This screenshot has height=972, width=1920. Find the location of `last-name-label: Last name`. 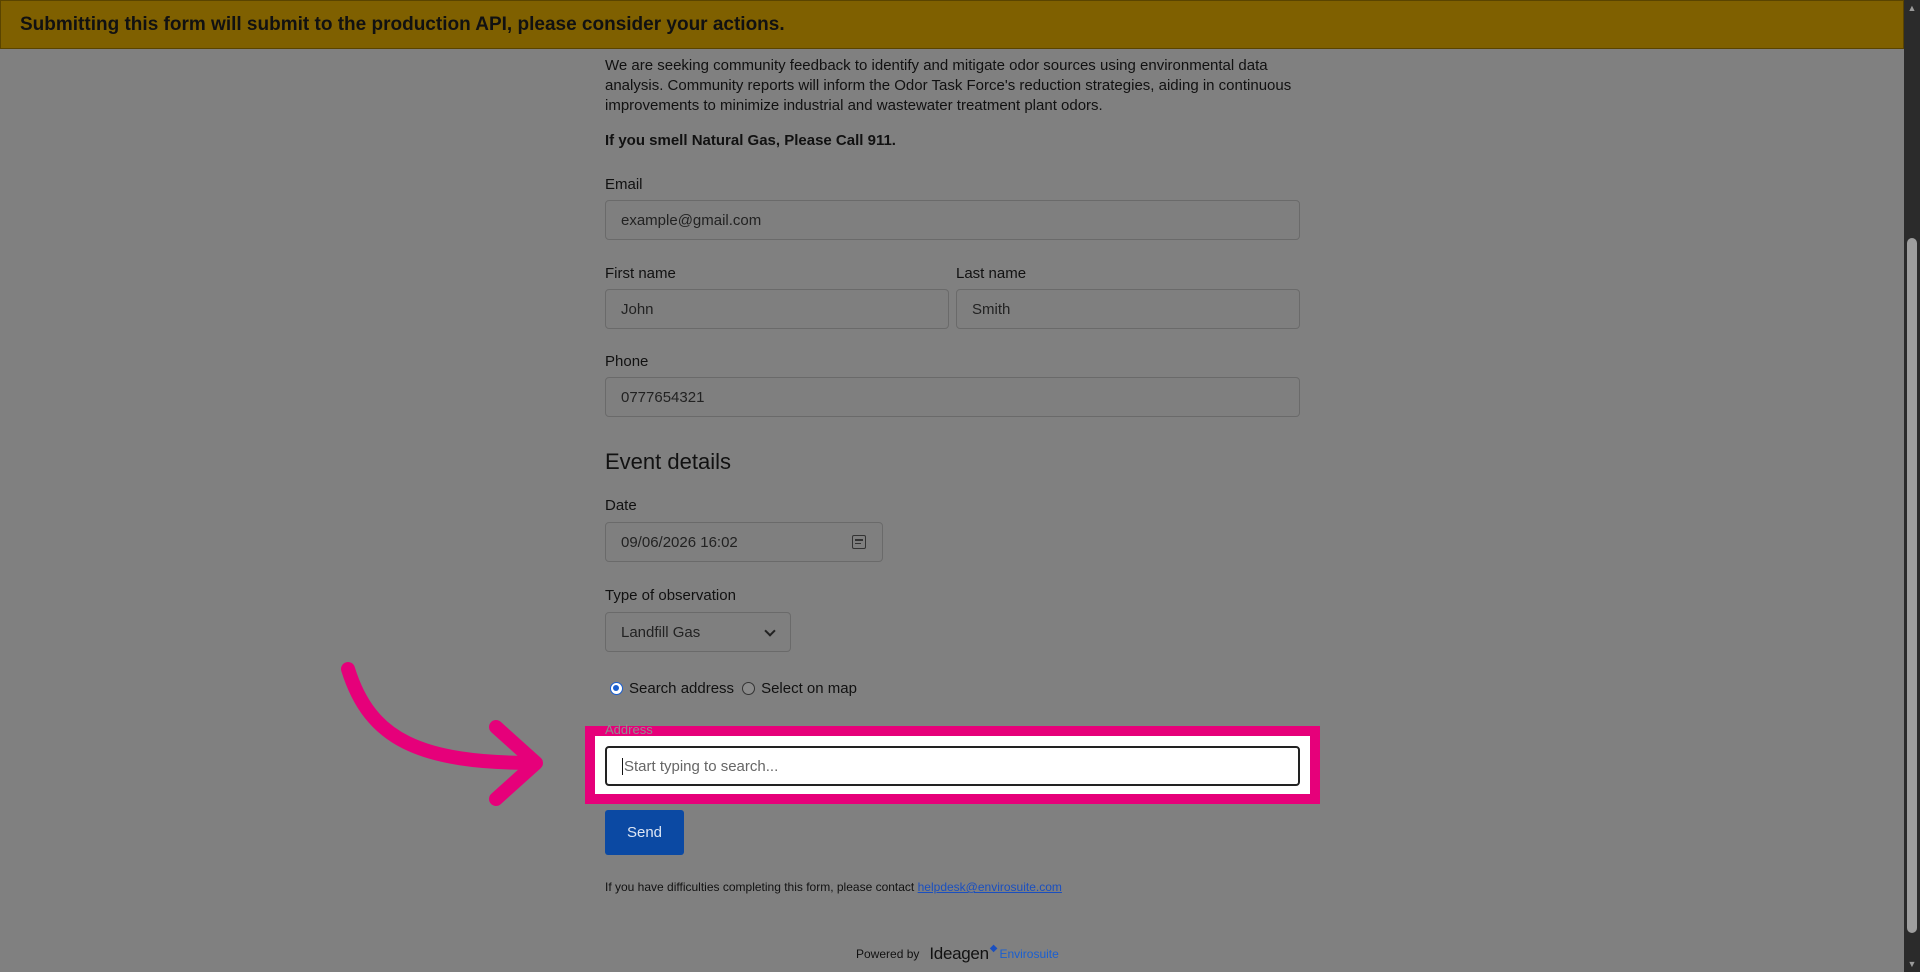

last-name-label: Last name is located at coordinates (991, 273).